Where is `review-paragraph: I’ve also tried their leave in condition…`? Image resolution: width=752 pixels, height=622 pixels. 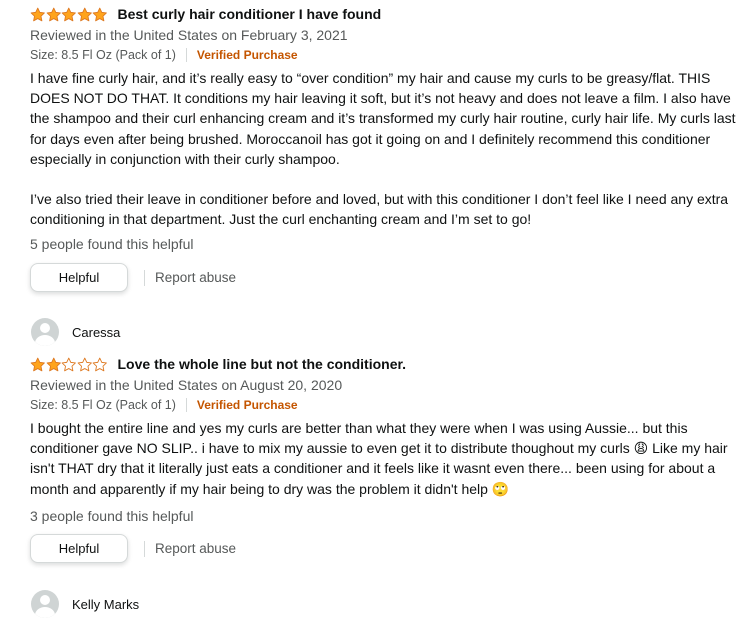 review-paragraph: I’ve also tried their leave in condition… is located at coordinates (379, 209).